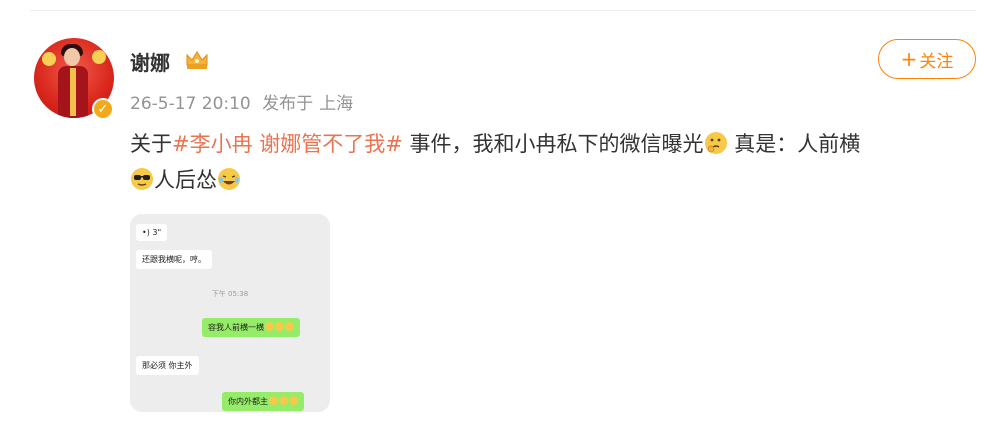 The width and height of the screenshot is (1003, 428). What do you see at coordinates (142, 179) in the screenshot?
I see `sunglasses-emoji` at bounding box center [142, 179].